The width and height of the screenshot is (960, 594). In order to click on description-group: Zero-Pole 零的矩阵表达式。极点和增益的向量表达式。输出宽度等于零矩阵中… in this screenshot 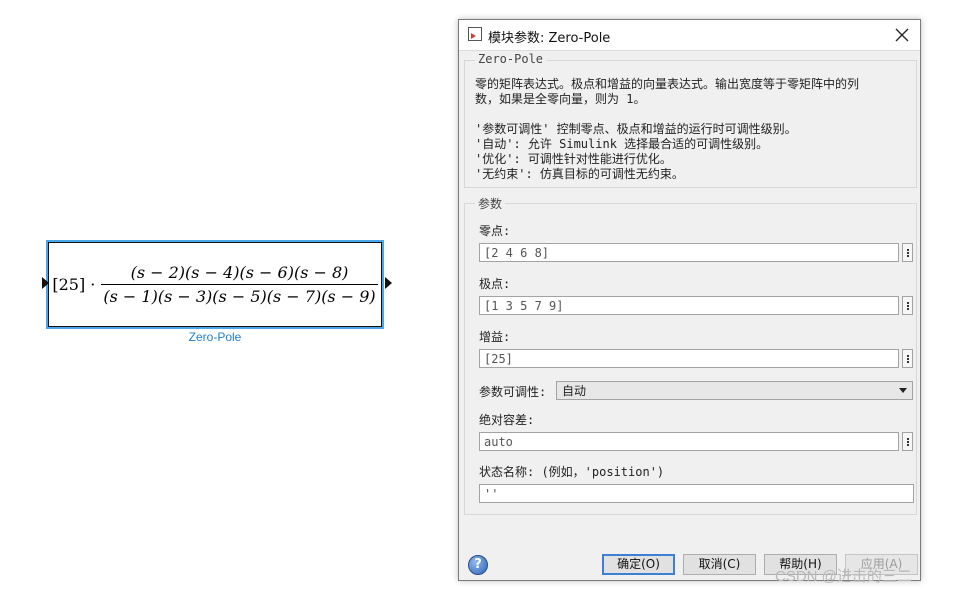, I will do `click(690, 120)`.